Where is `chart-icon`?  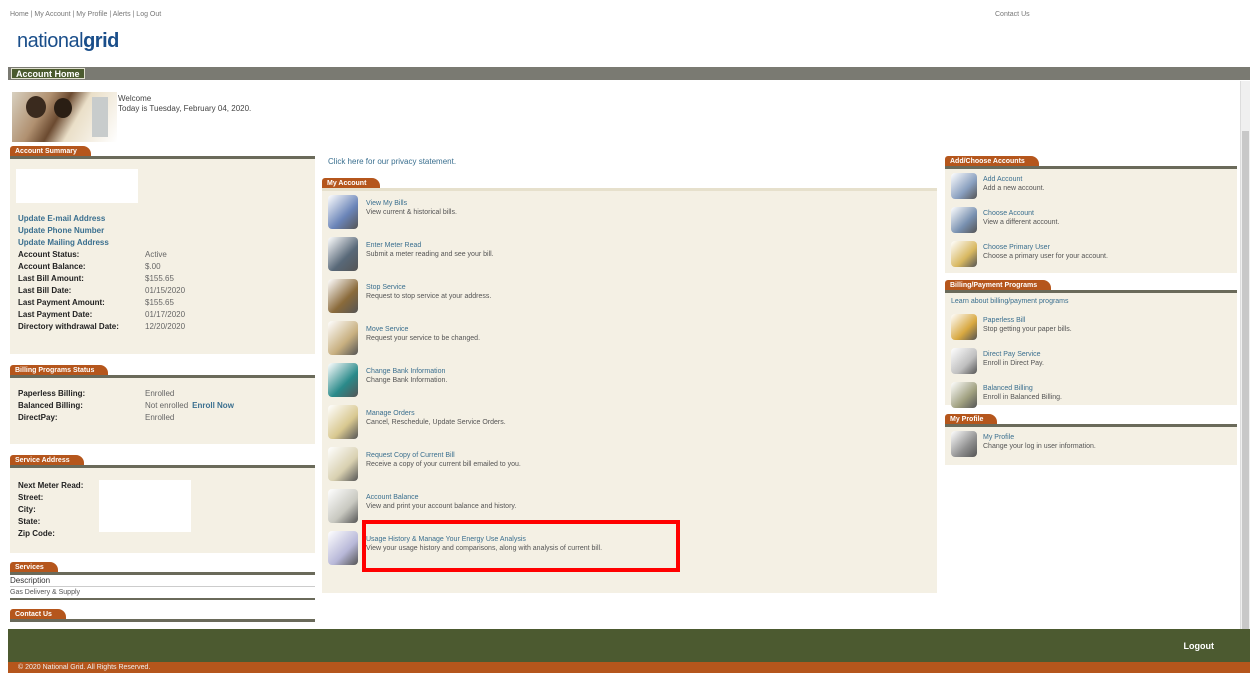
chart-icon is located at coordinates (343, 548).